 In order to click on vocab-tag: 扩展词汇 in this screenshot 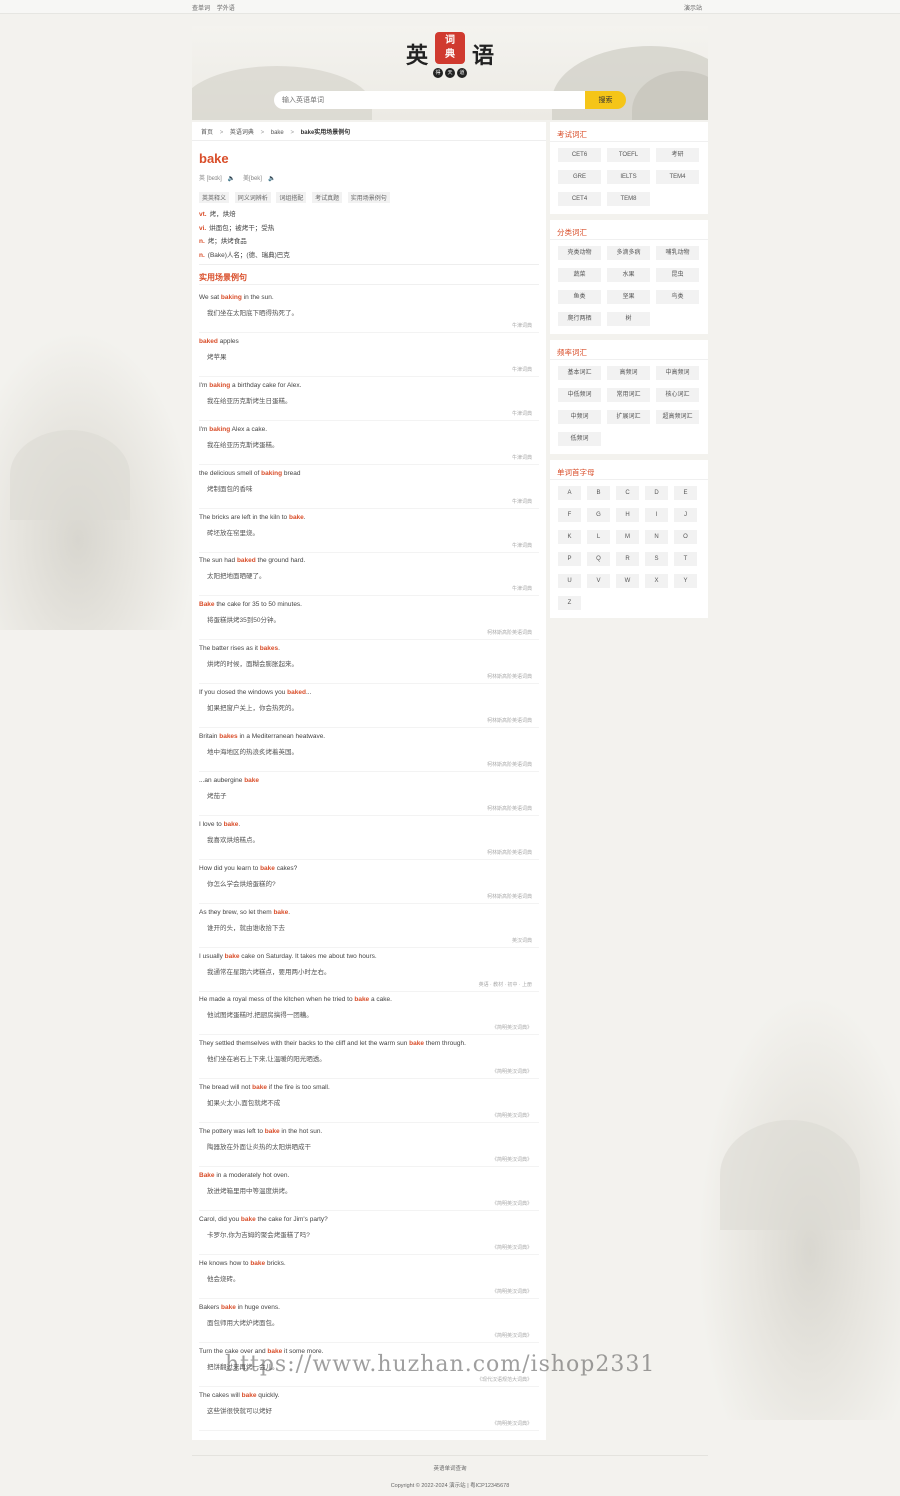, I will do `click(628, 417)`.